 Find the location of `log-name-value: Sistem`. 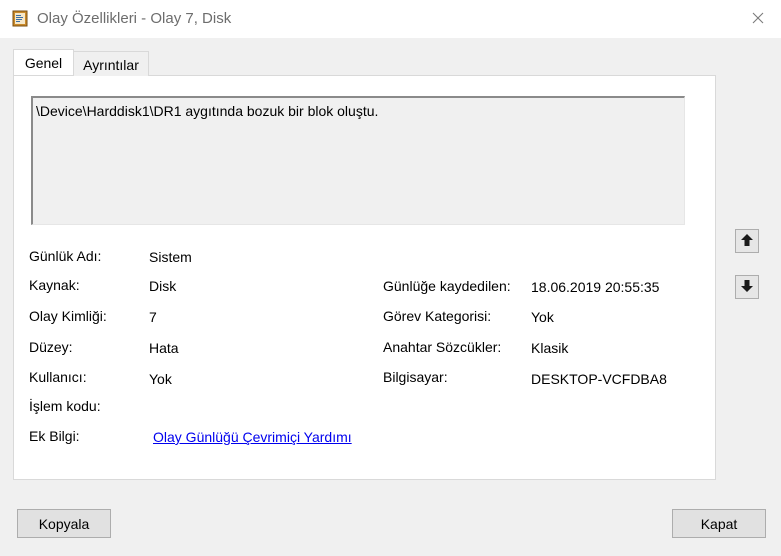

log-name-value: Sistem is located at coordinates (170, 257).